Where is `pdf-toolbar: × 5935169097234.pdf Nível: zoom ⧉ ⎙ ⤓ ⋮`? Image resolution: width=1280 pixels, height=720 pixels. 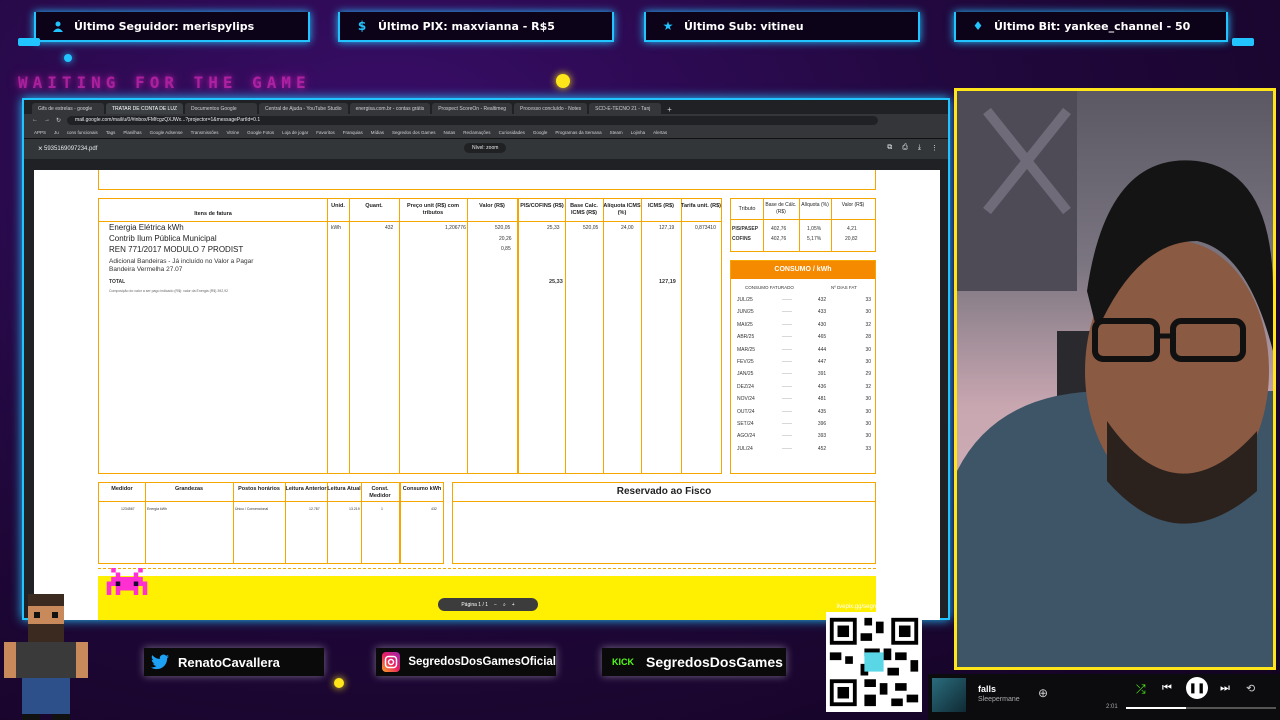
pdf-toolbar: × 5935169097234.pdf Nível: zoom ⧉ ⎙ ⤓ ⋮ is located at coordinates (486, 149).